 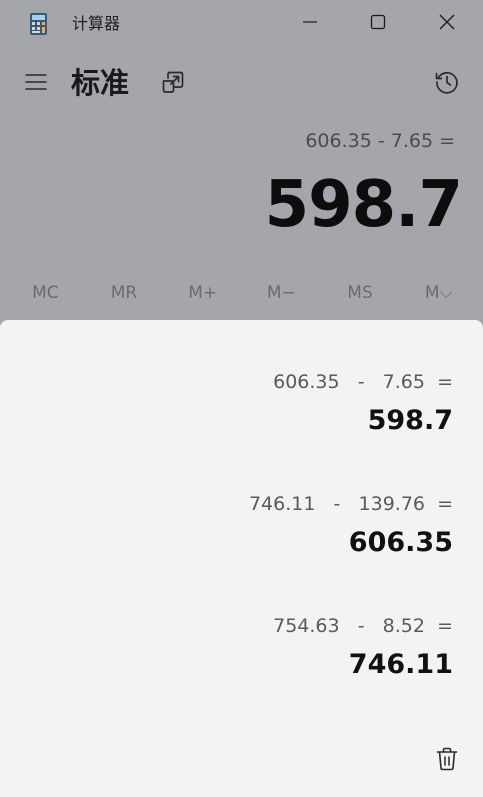 What do you see at coordinates (281, 293) in the screenshot?
I see `memory-subtract-button: M−` at bounding box center [281, 293].